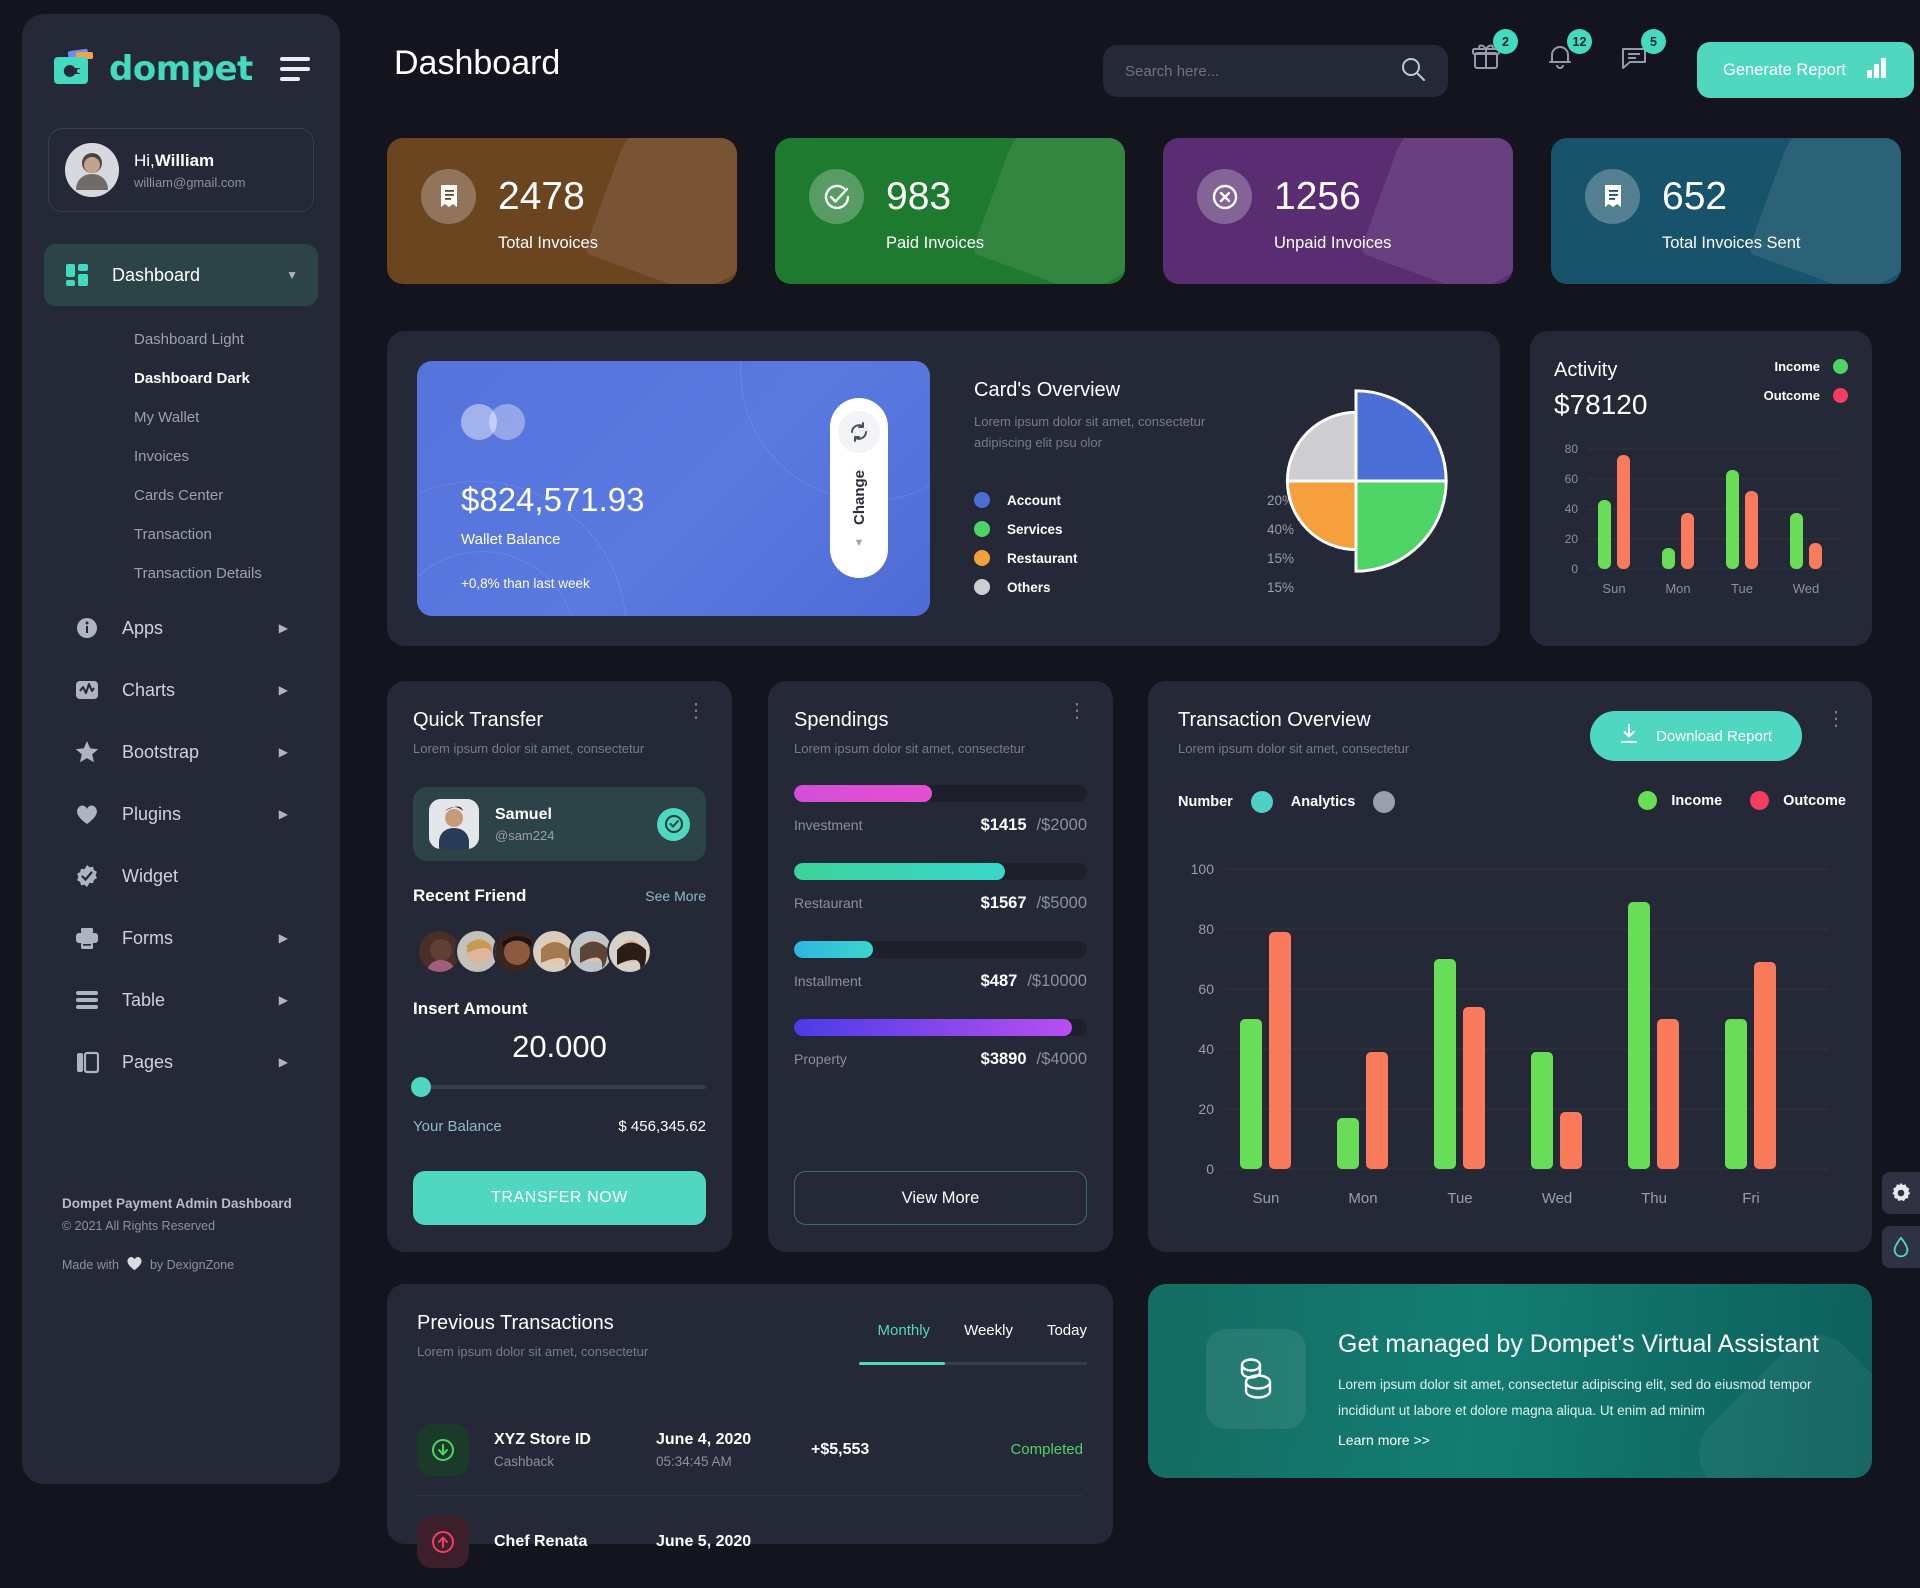 The image size is (1920, 1588). Describe the element at coordinates (295, 69) in the screenshot. I see `hamburger-icon` at that location.